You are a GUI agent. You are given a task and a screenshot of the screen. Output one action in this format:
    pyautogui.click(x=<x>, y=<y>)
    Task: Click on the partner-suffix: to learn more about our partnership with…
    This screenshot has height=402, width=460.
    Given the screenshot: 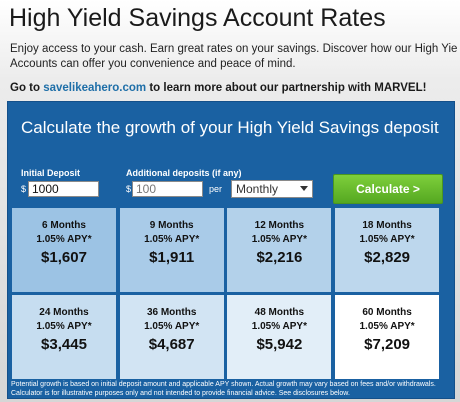 What is the action you would take?
    pyautogui.click(x=286, y=88)
    